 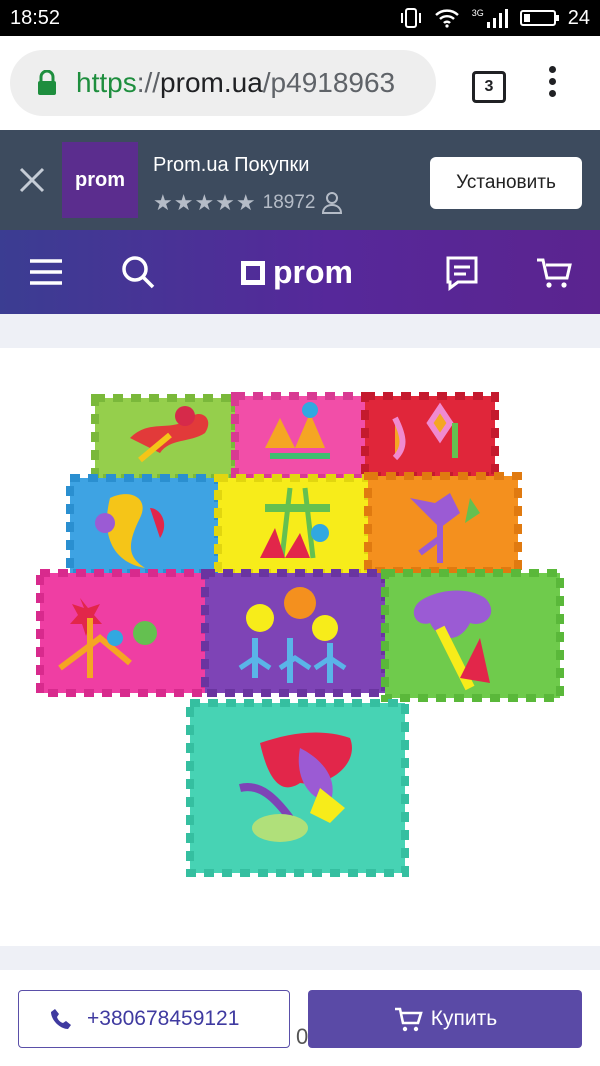 I want to click on battery-icon, so click(x=539, y=18).